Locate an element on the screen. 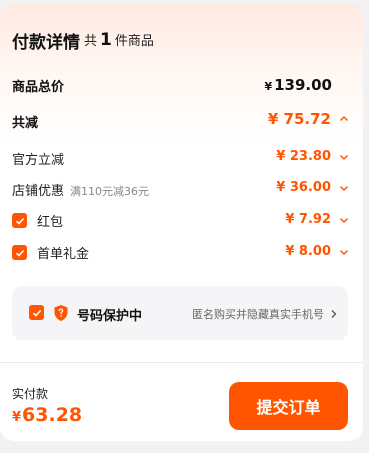  pay-amount-currency: ¥ is located at coordinates (17, 417).